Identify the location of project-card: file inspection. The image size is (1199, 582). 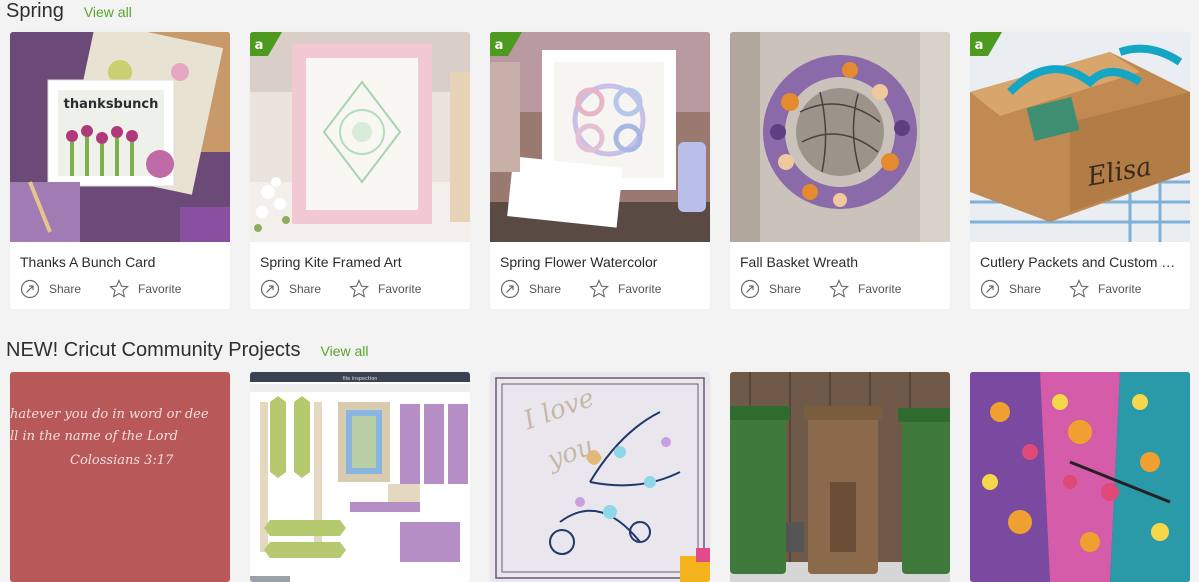
(360, 477).